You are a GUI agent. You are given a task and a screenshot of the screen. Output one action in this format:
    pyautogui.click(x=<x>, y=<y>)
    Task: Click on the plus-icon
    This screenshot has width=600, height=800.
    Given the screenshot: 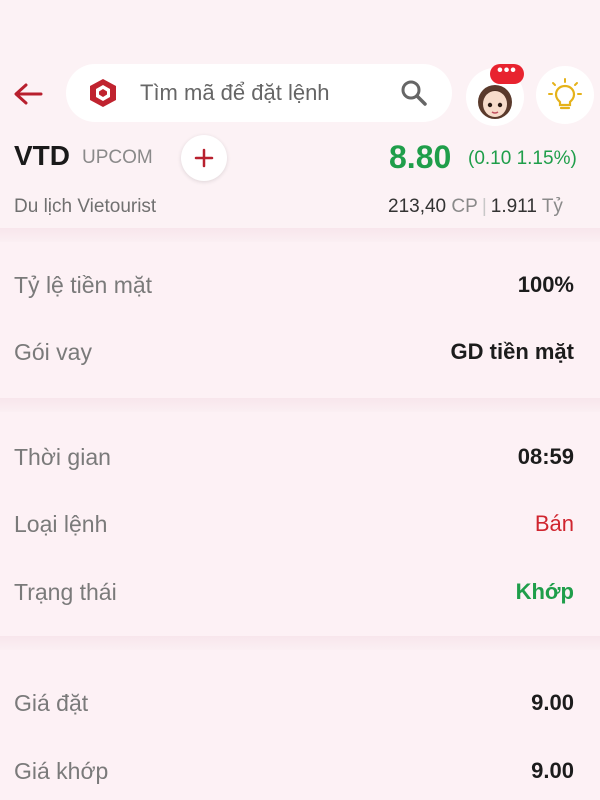 What is the action you would take?
    pyautogui.click(x=204, y=158)
    